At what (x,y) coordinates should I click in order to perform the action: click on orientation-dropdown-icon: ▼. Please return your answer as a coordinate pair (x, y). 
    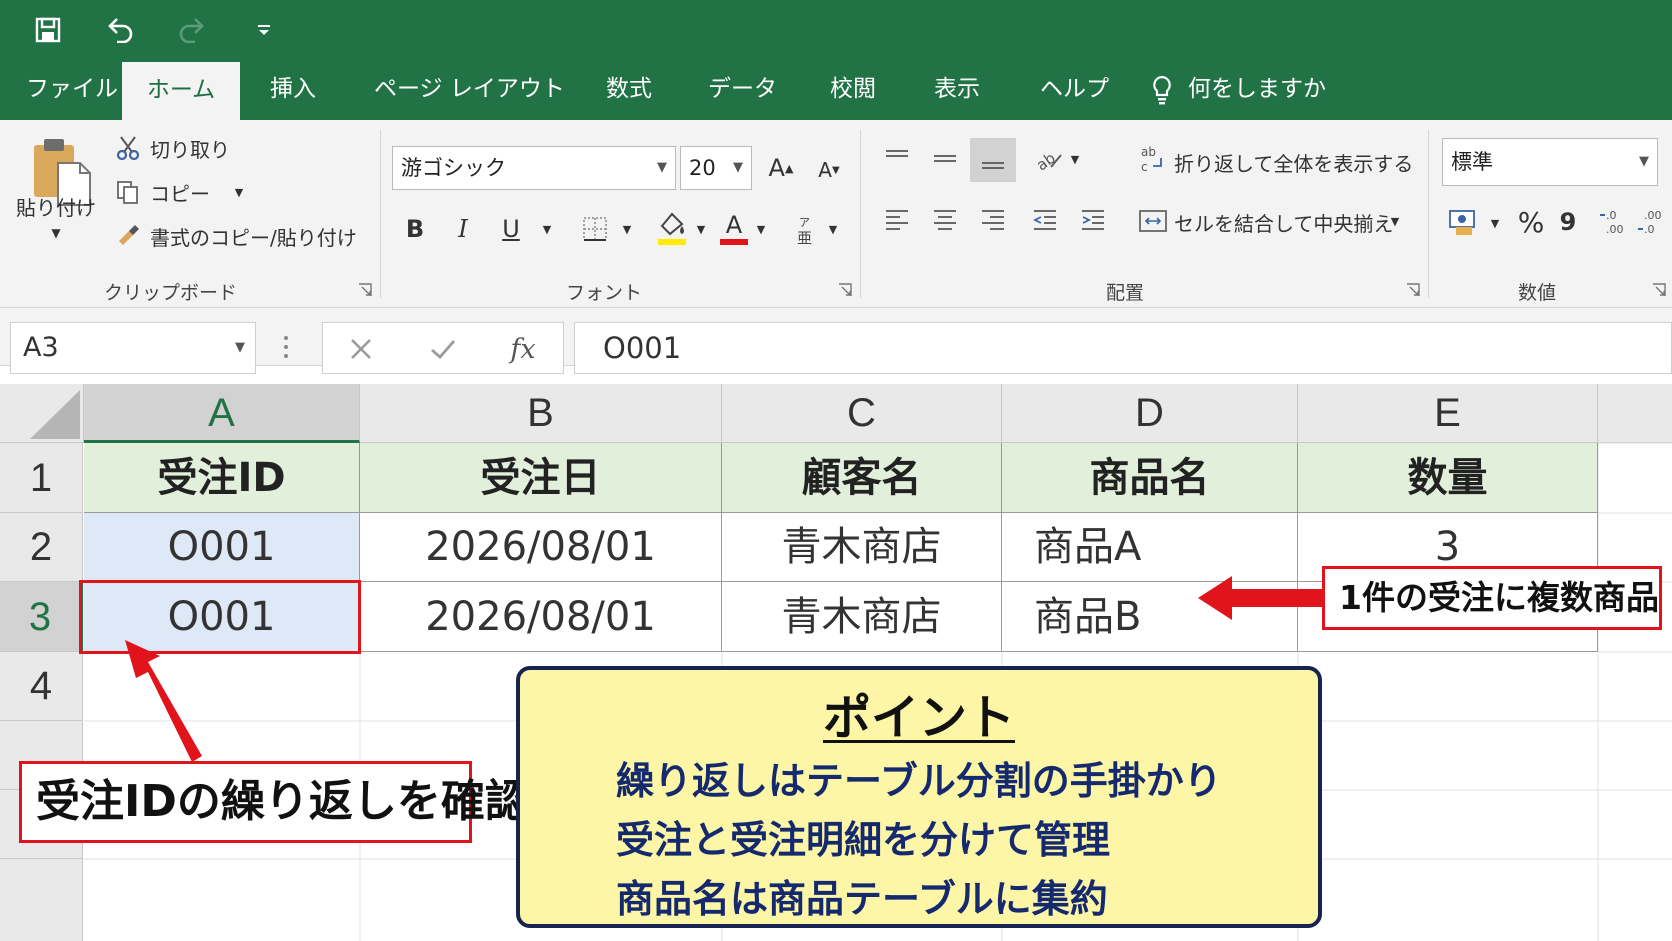
    Looking at the image, I should click on (1075, 159).